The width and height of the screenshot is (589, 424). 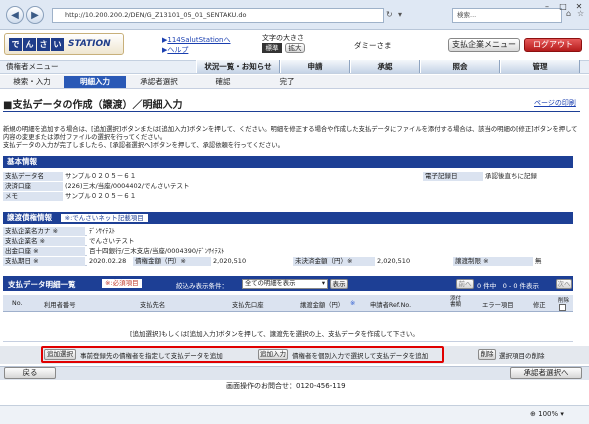 What do you see at coordinates (60, 354) in the screenshot?
I see `add-select-button: 追加選択` at bounding box center [60, 354].